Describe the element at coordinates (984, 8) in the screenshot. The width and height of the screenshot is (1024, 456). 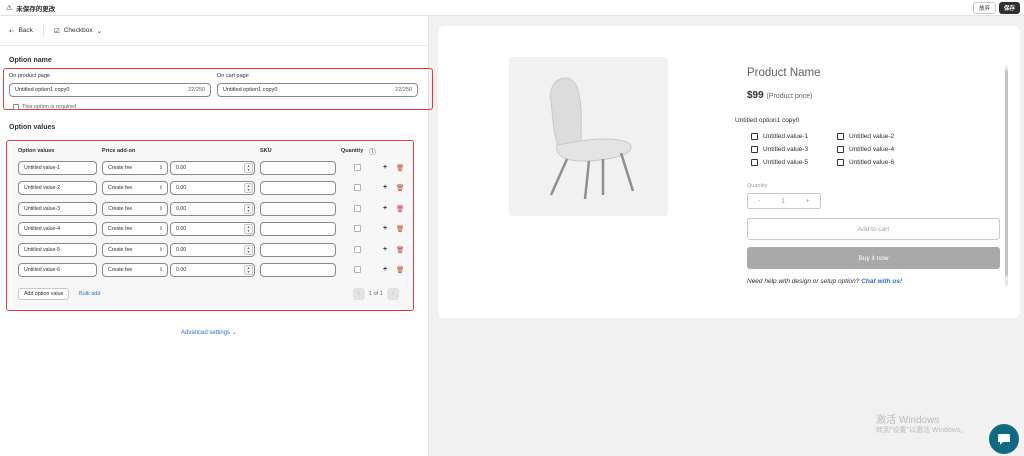
I see `discard-button: 放弃` at that location.